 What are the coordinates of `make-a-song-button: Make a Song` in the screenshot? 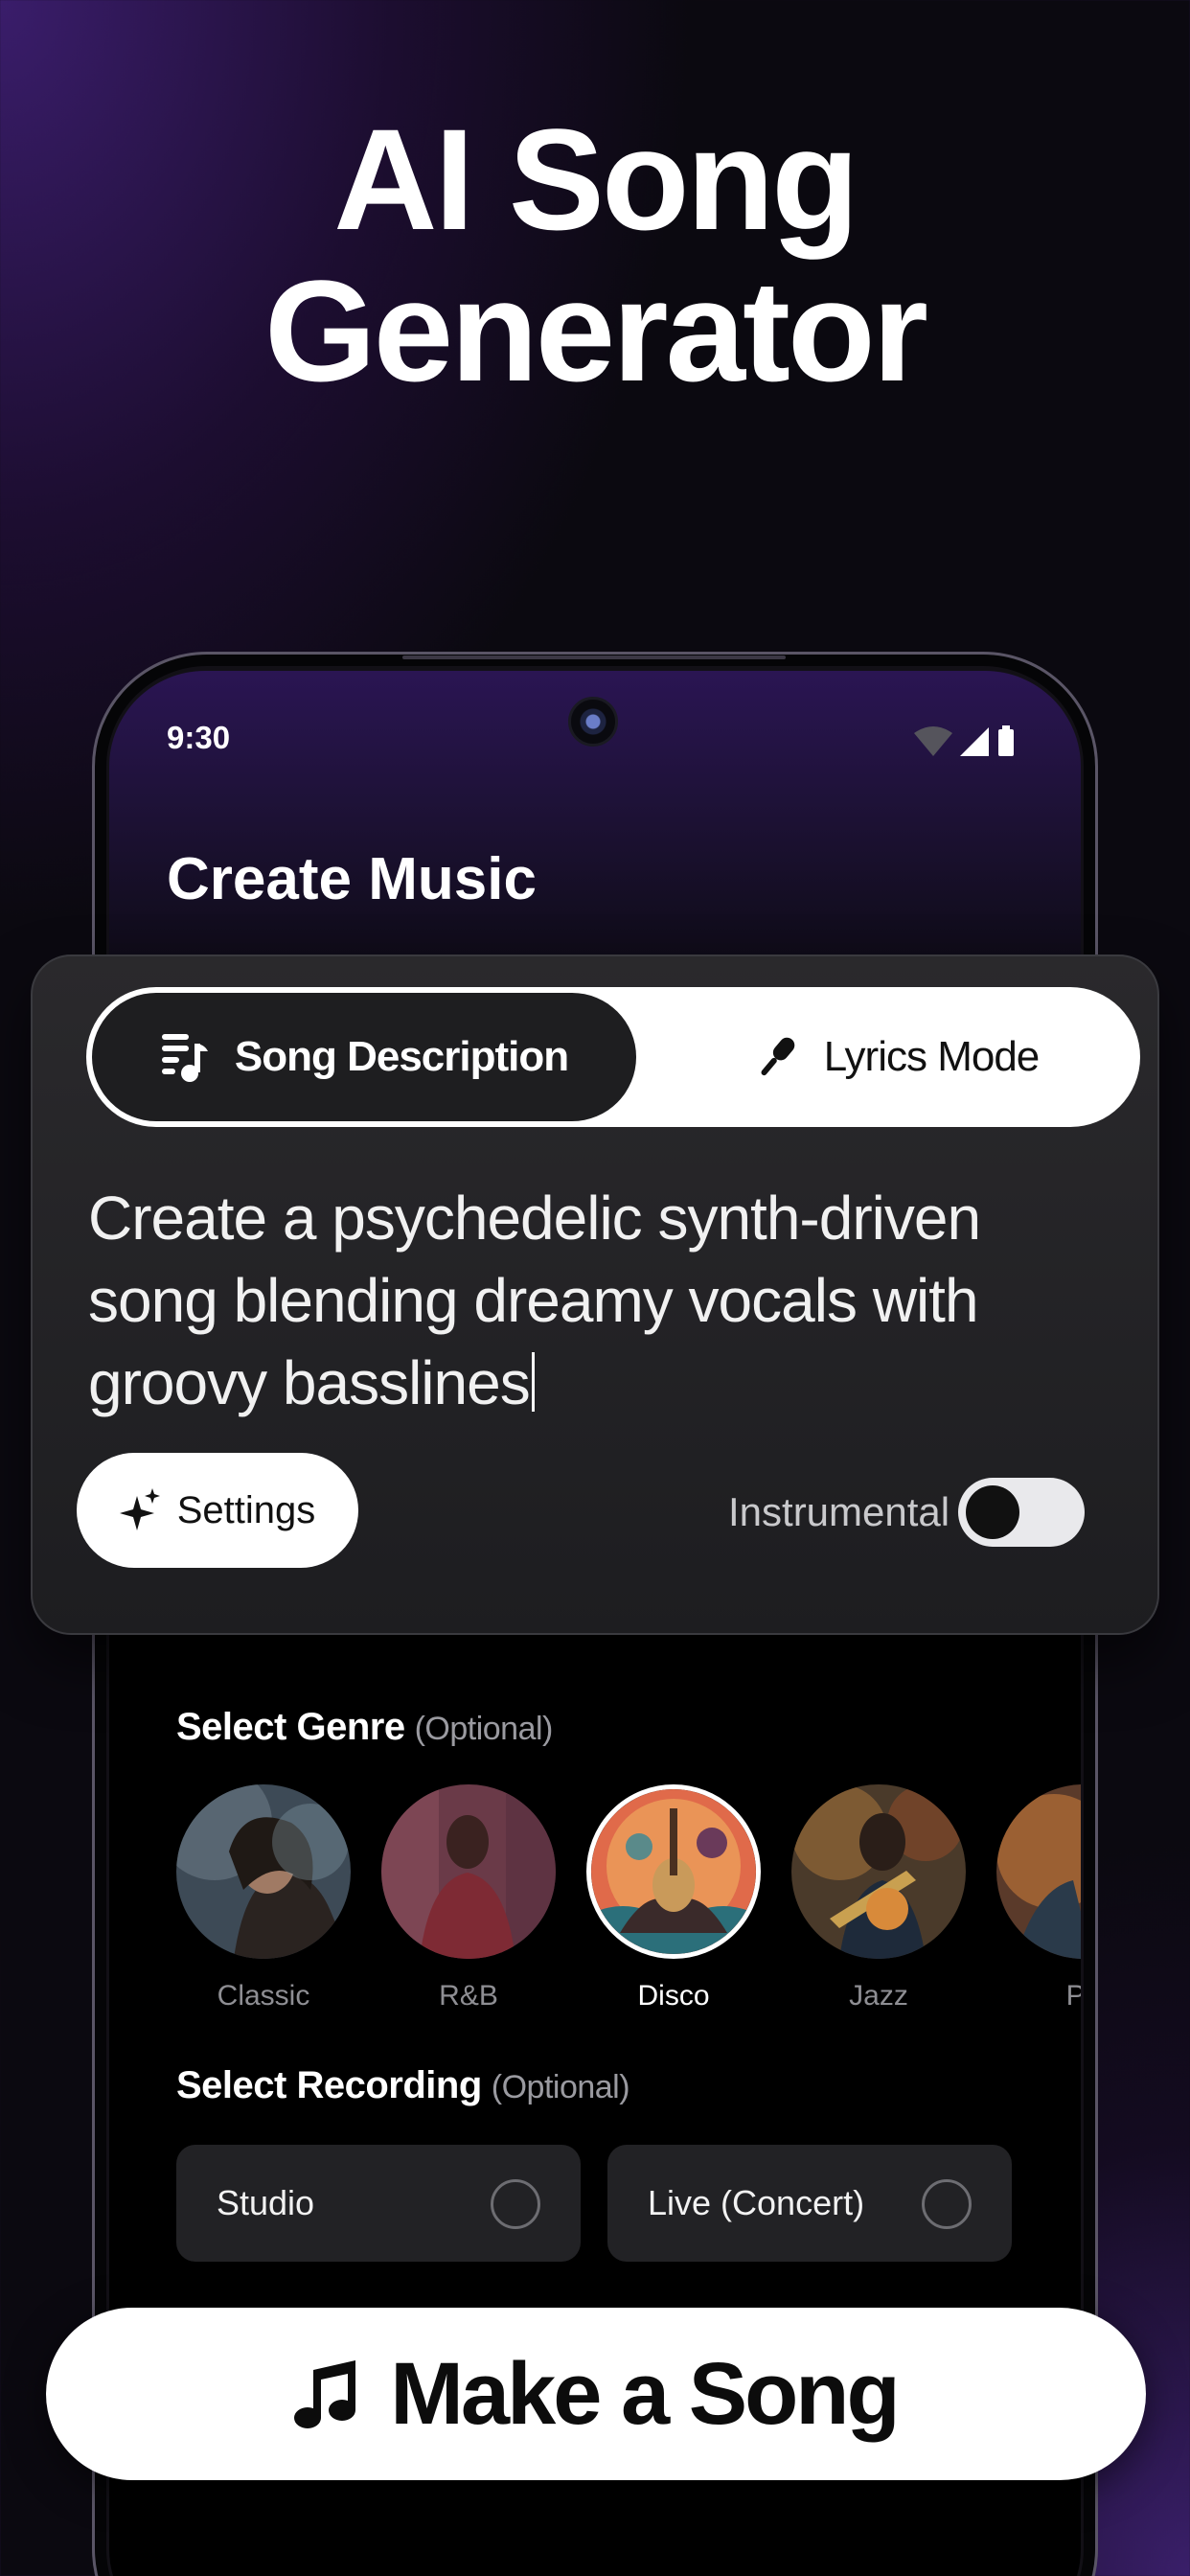 It's located at (596, 2394).